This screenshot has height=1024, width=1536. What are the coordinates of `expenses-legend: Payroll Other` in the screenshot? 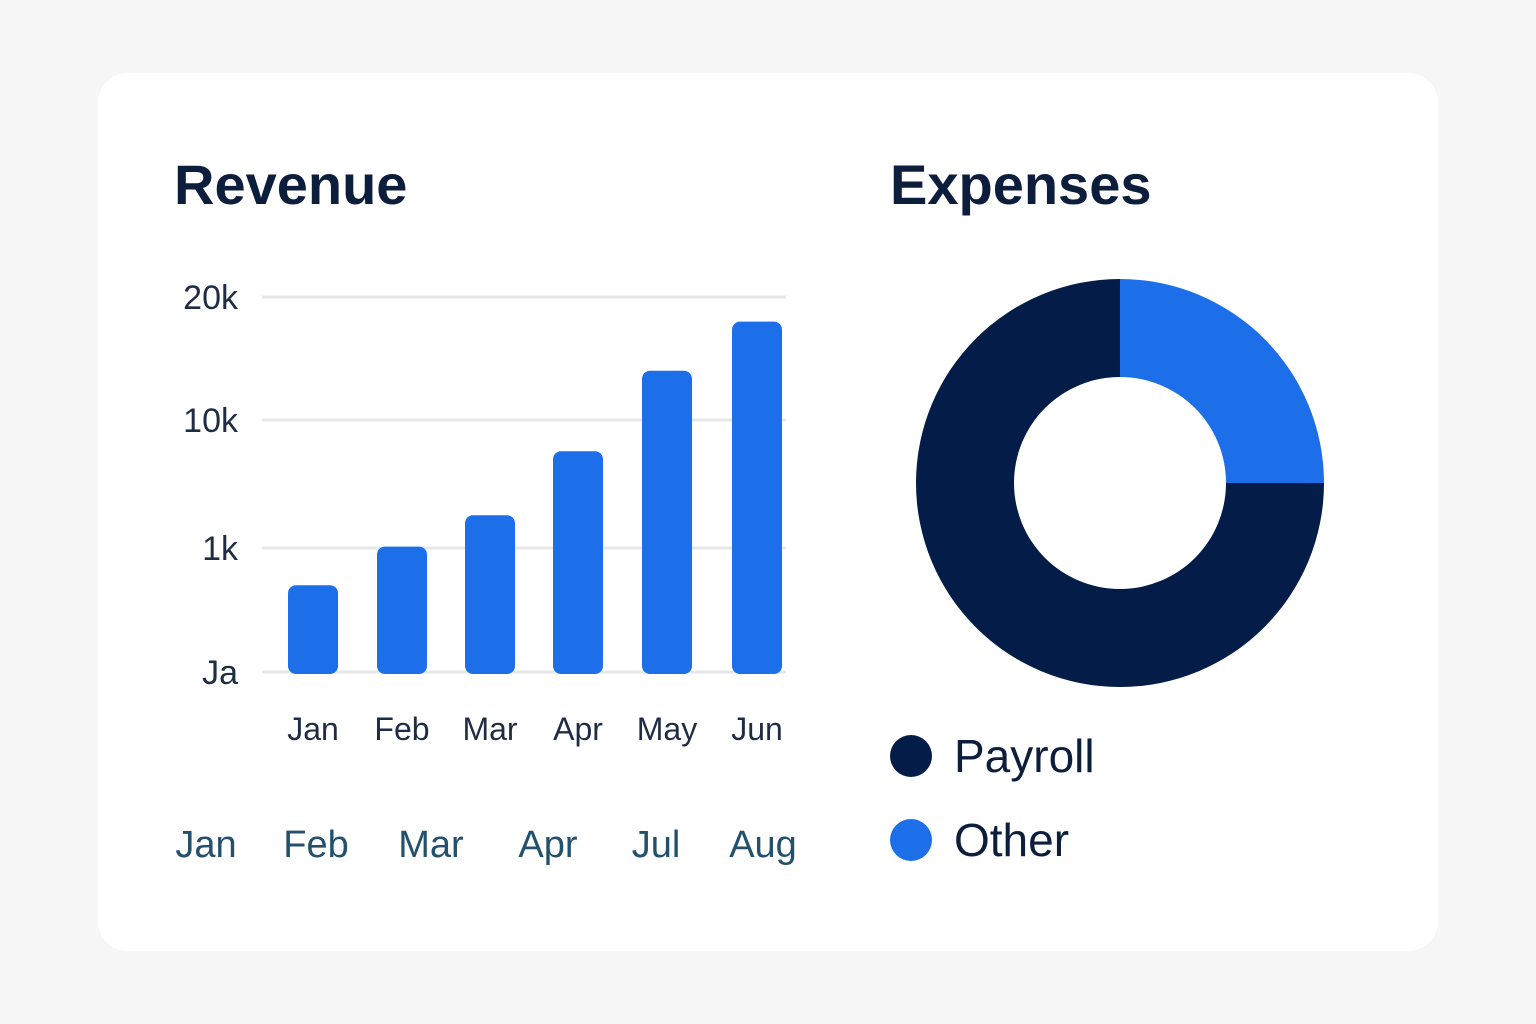 It's located at (992, 798).